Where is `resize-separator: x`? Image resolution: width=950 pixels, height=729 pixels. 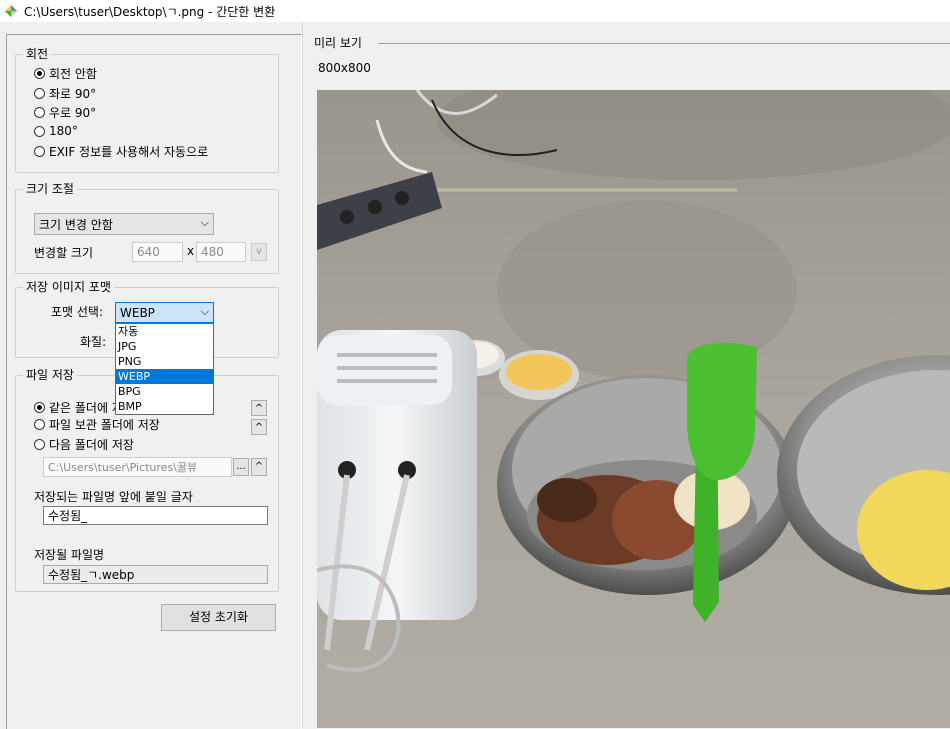
resize-separator: x is located at coordinates (191, 251).